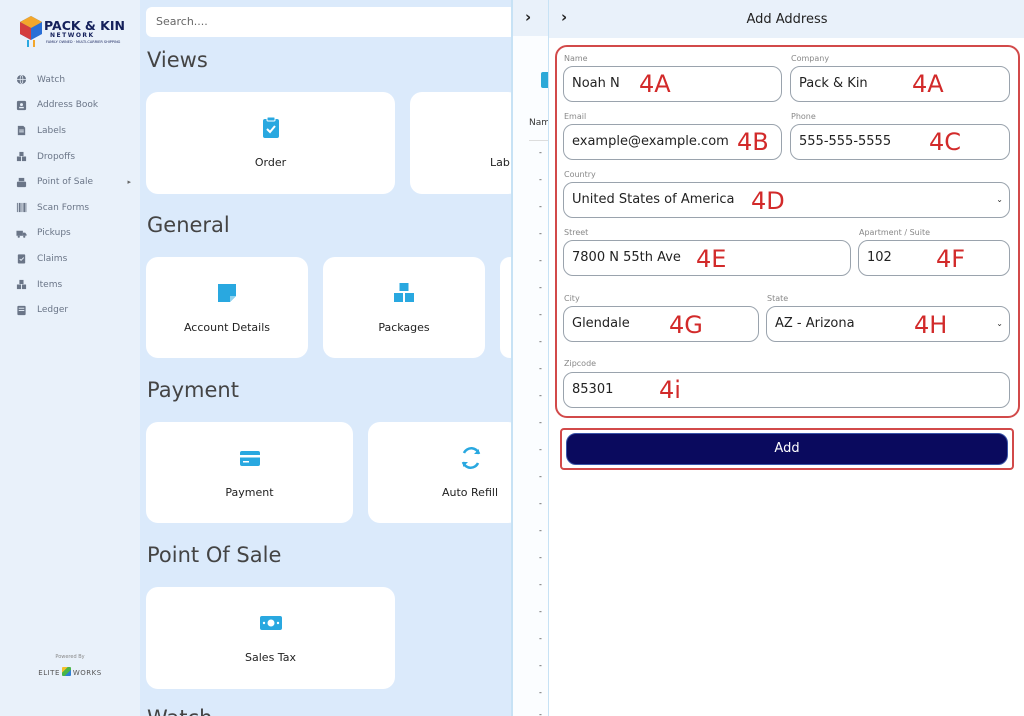 The height and width of the screenshot is (716, 1024). What do you see at coordinates (56, 156) in the screenshot?
I see `sidebar-item-label: Dropoffs` at bounding box center [56, 156].